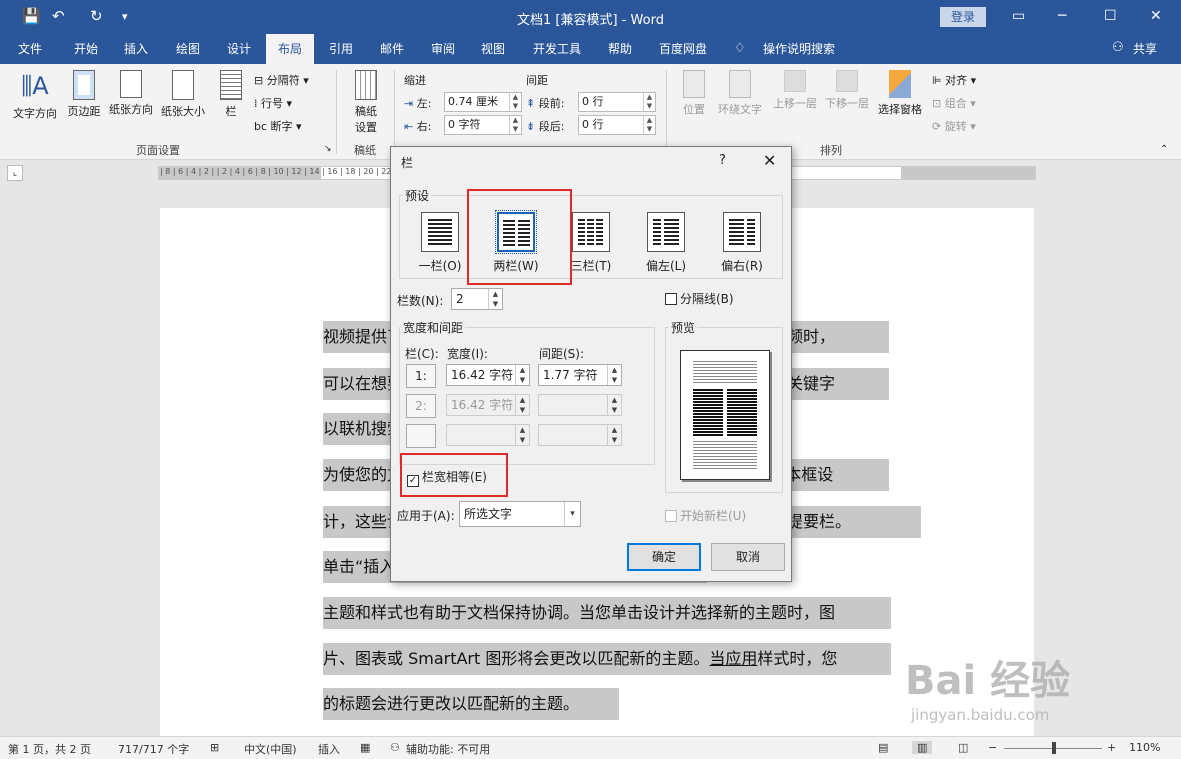 The image size is (1181, 759). Describe the element at coordinates (740, 84) in the screenshot. I see `wrap-text-icon` at that location.